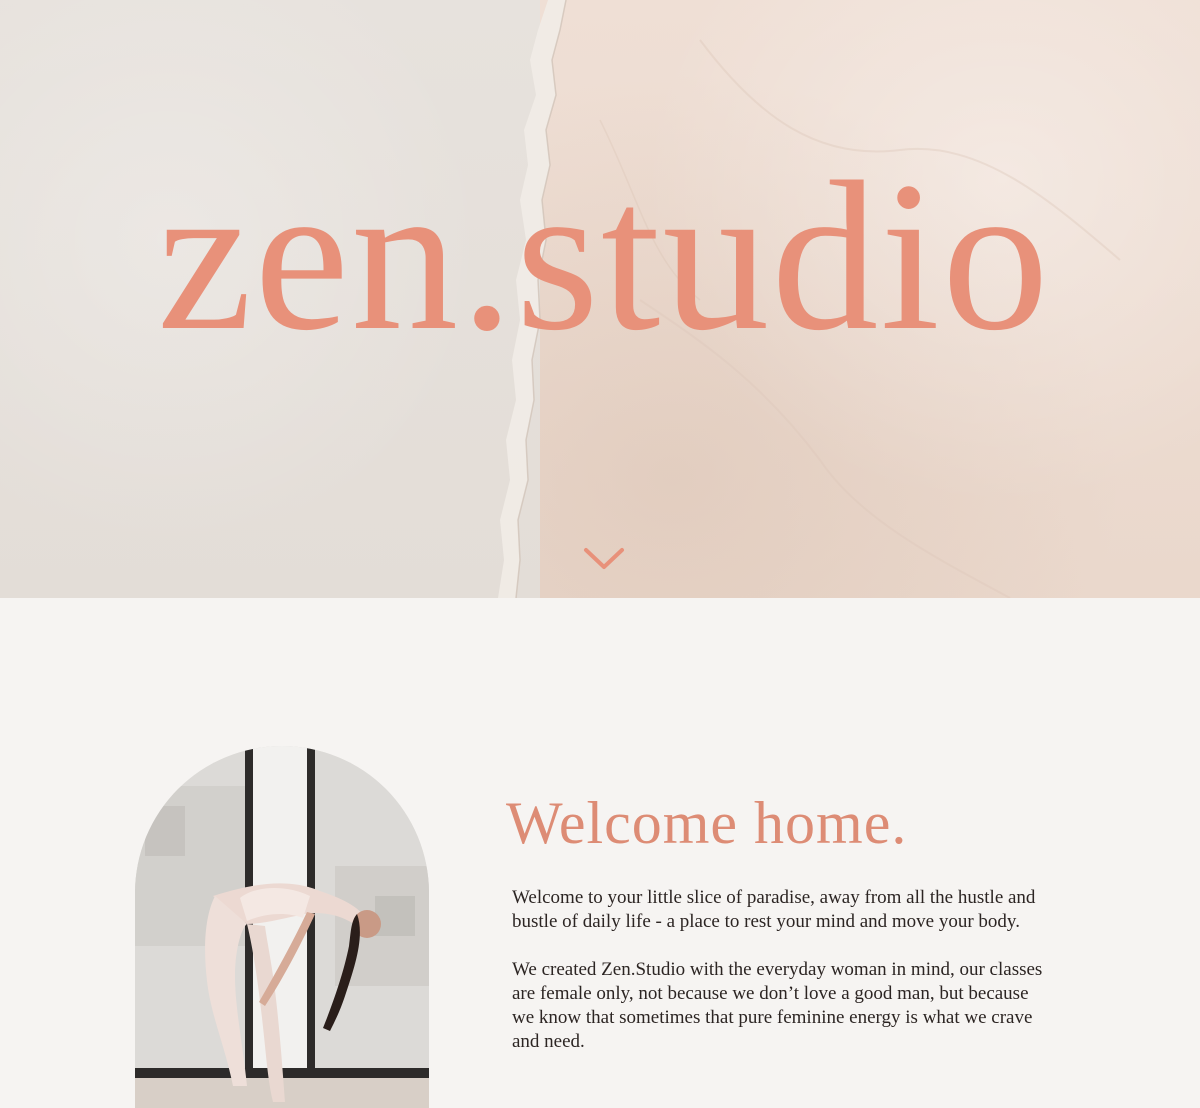 The height and width of the screenshot is (1108, 1200). I want to click on yoga-photo, so click(282, 927).